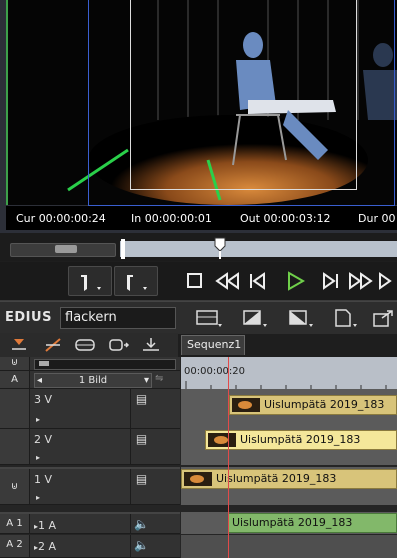  I want to click on step-back-button, so click(259, 281).